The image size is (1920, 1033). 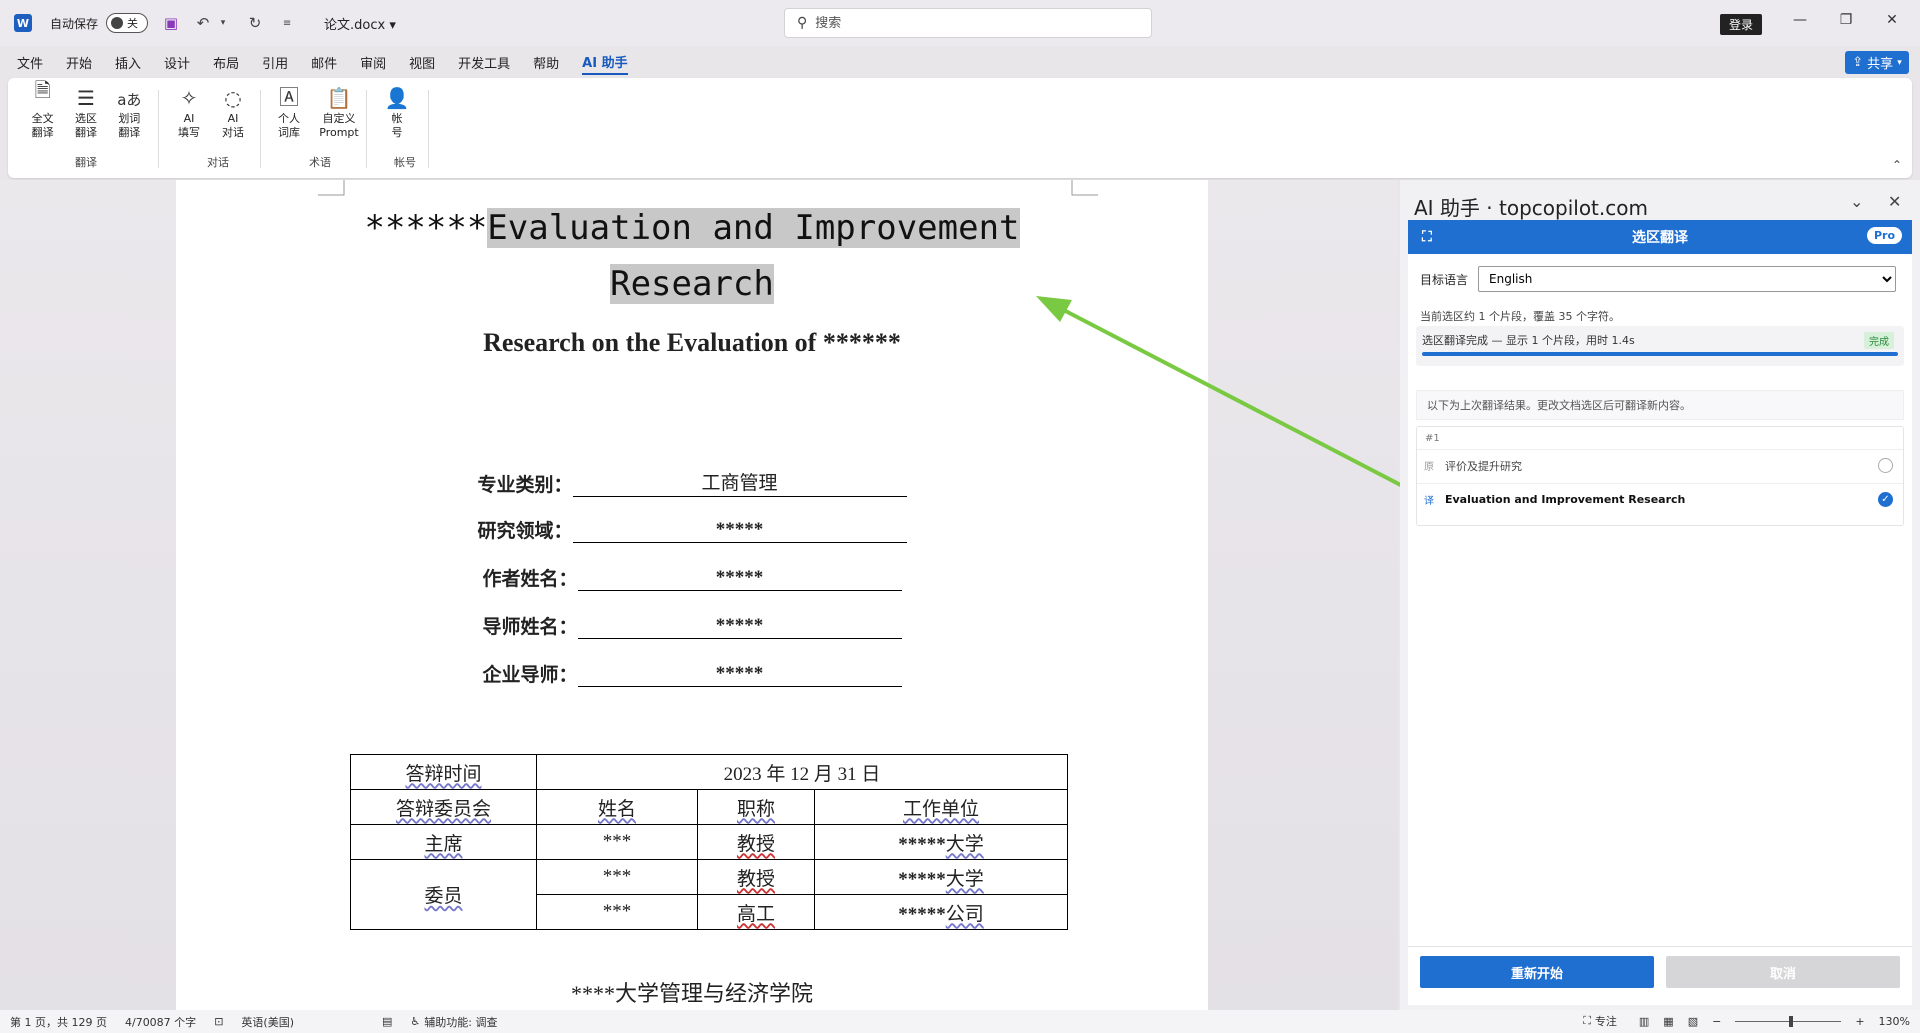 What do you see at coordinates (756, 912) in the screenshot?
I see `table-cell: 高工` at bounding box center [756, 912].